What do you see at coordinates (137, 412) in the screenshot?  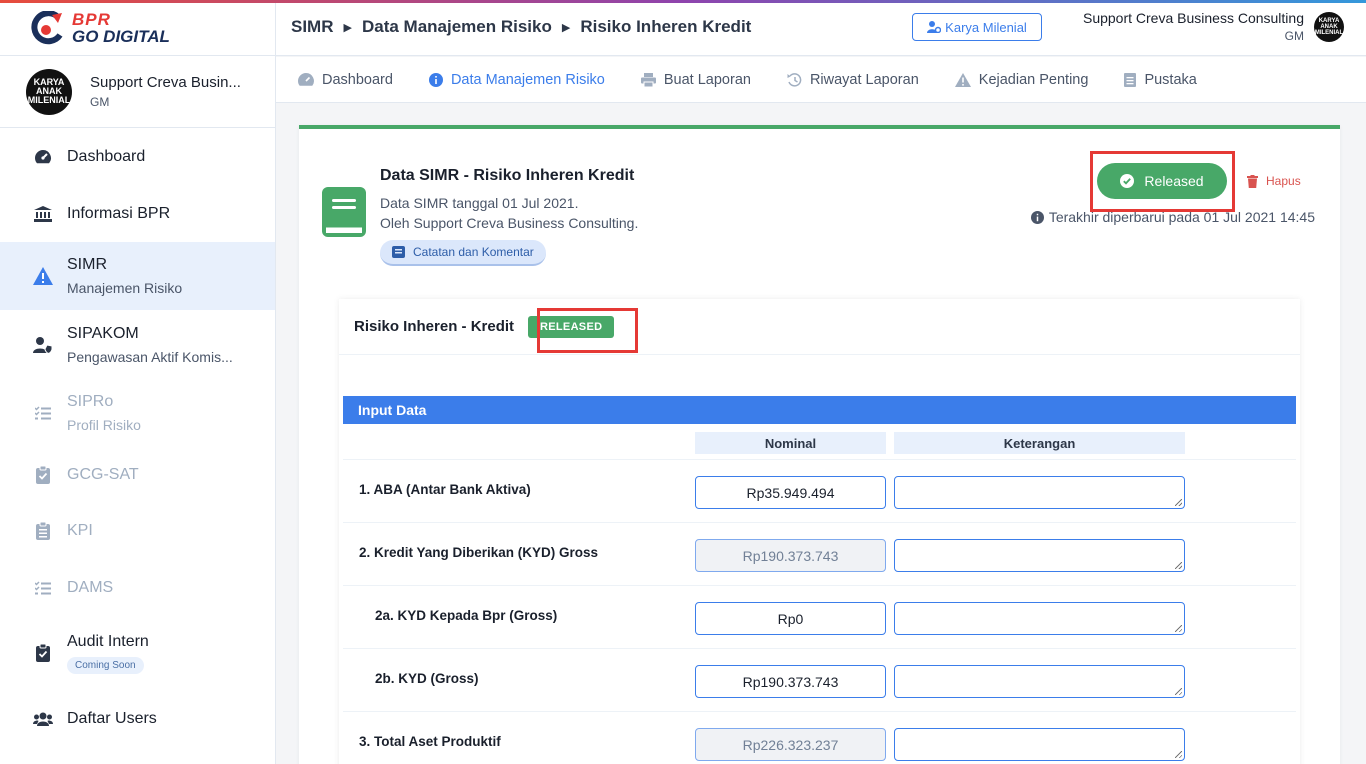 I see `sidebar-item-sipro: SIPRo Profil Risiko` at bounding box center [137, 412].